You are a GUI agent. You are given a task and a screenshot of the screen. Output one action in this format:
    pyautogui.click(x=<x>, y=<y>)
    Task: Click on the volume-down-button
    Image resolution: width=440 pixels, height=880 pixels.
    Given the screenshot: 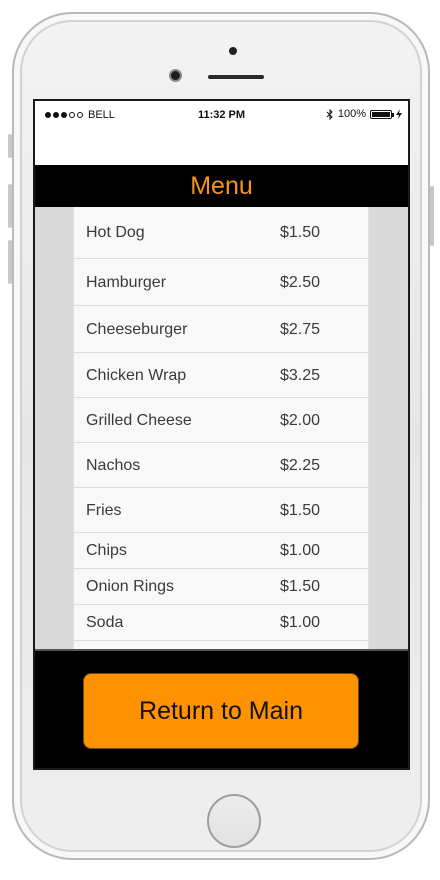 What is the action you would take?
    pyautogui.click(x=10, y=262)
    